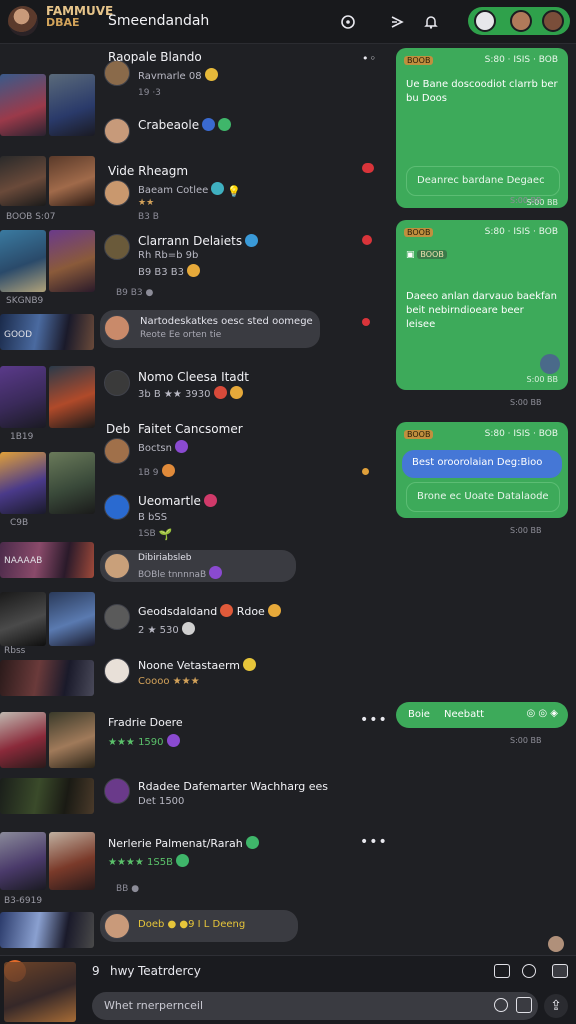 Image resolution: width=576 pixels, height=1024 pixels. Describe the element at coordinates (348, 22) in the screenshot. I see `target-icon` at that location.